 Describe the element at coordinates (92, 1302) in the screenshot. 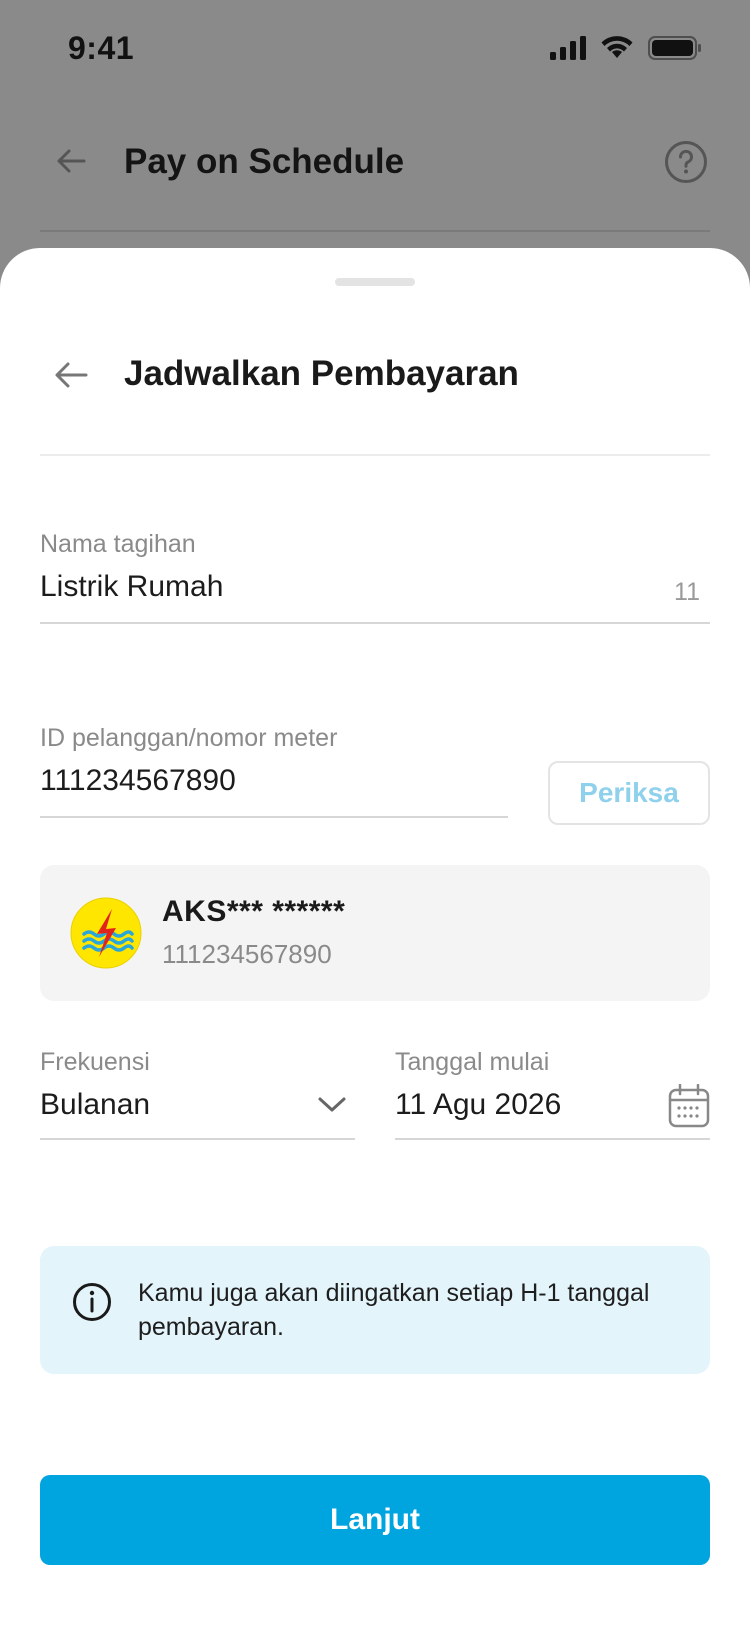

I see `info-icon` at that location.